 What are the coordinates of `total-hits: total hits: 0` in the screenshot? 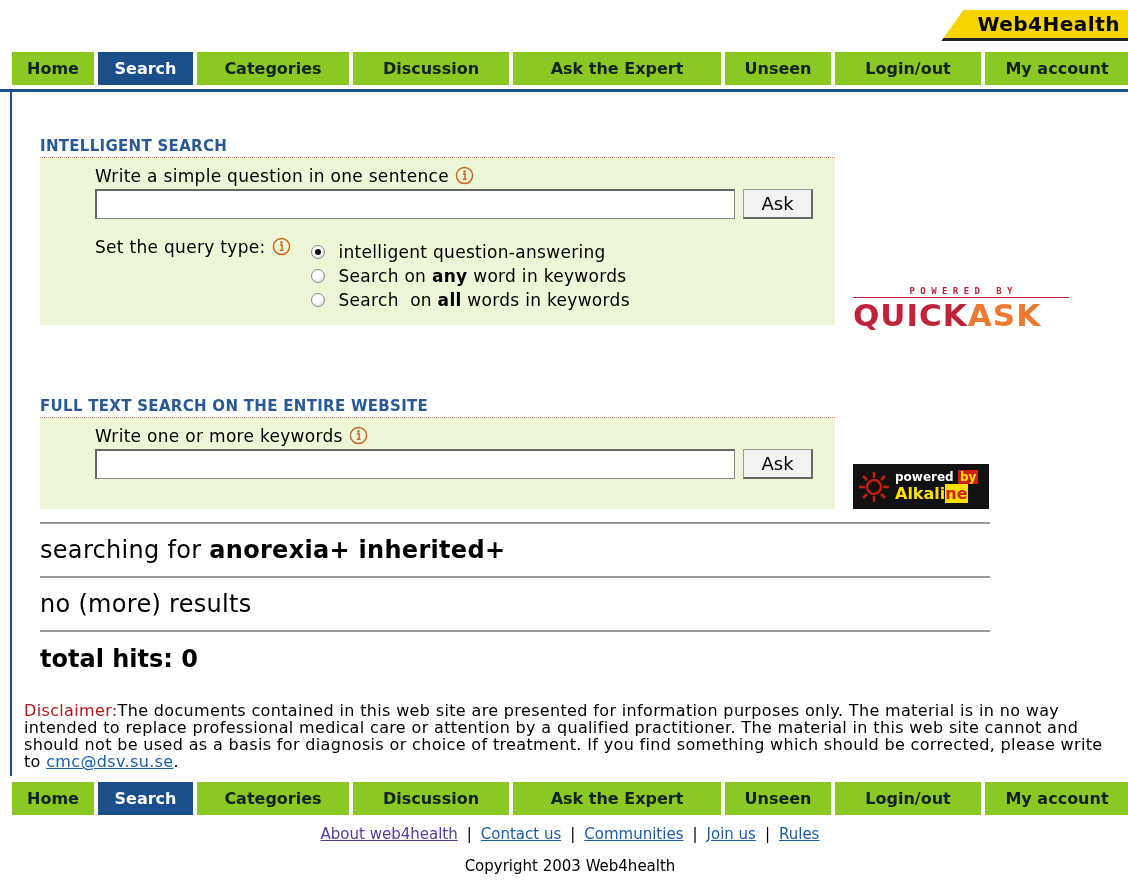 It's located at (119, 659).